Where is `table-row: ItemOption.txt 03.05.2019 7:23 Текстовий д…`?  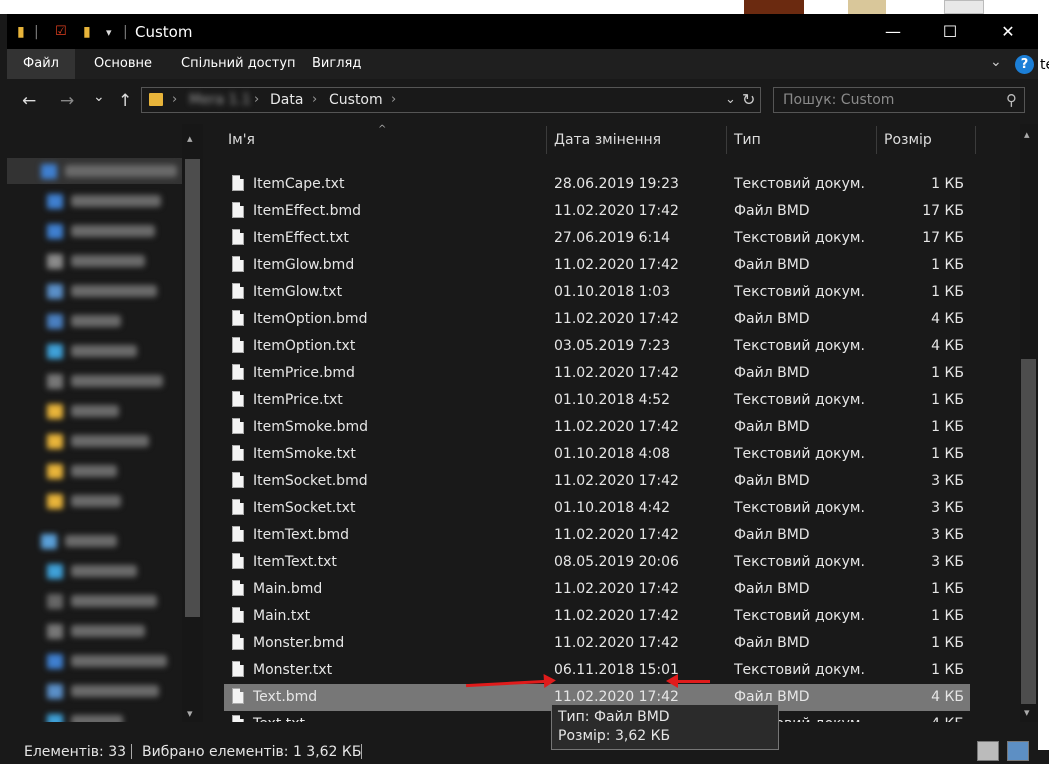 table-row: ItemOption.txt 03.05.2019 7:23 Текстовий д… is located at coordinates (597, 346).